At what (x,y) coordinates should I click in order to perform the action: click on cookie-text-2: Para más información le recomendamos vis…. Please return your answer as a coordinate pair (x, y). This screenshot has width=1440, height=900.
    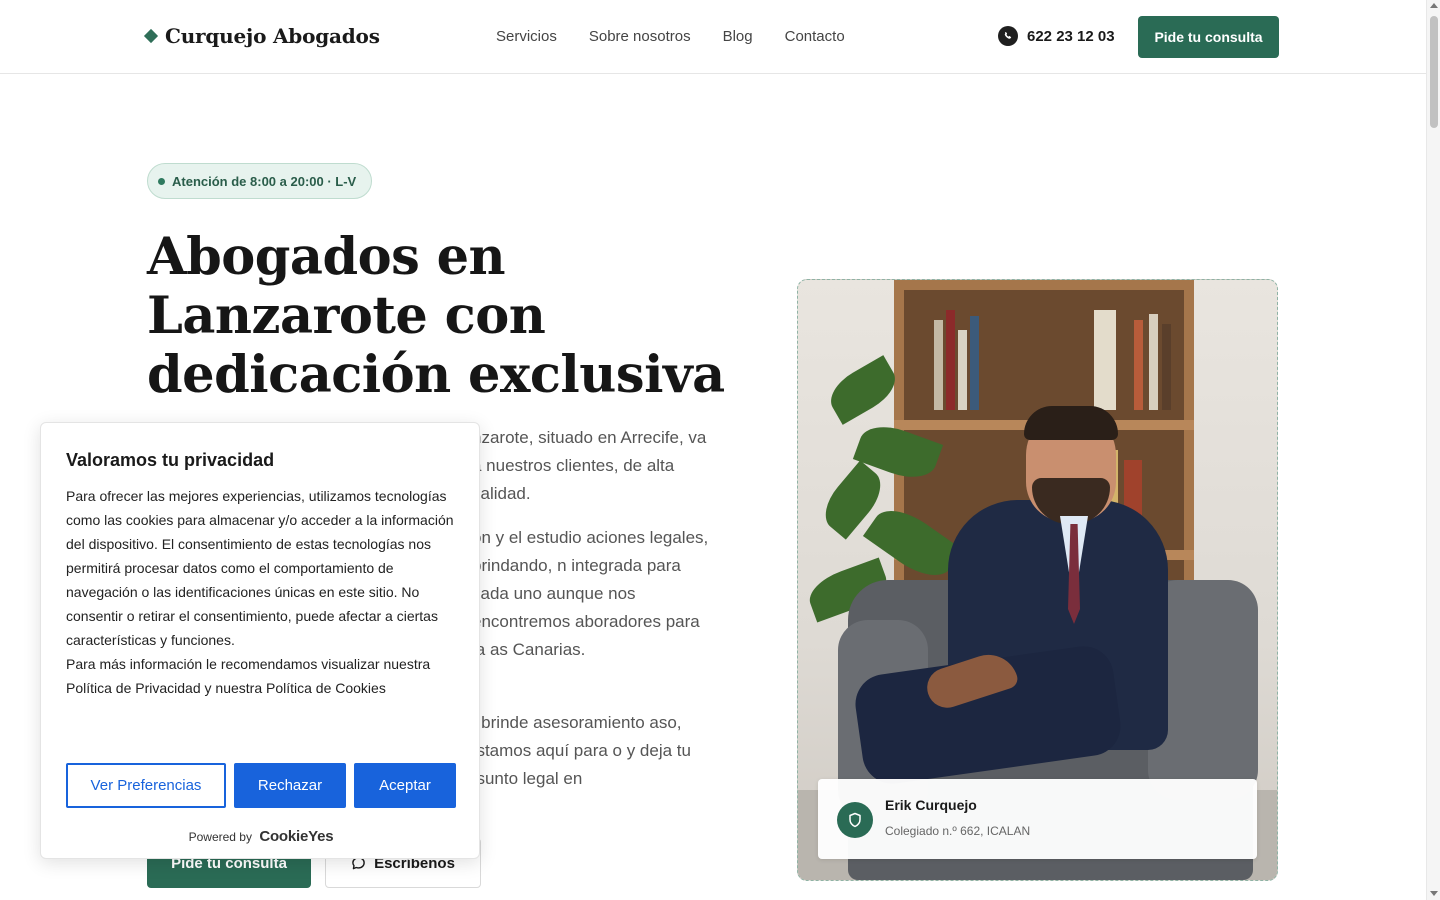
    Looking at the image, I should click on (248, 676).